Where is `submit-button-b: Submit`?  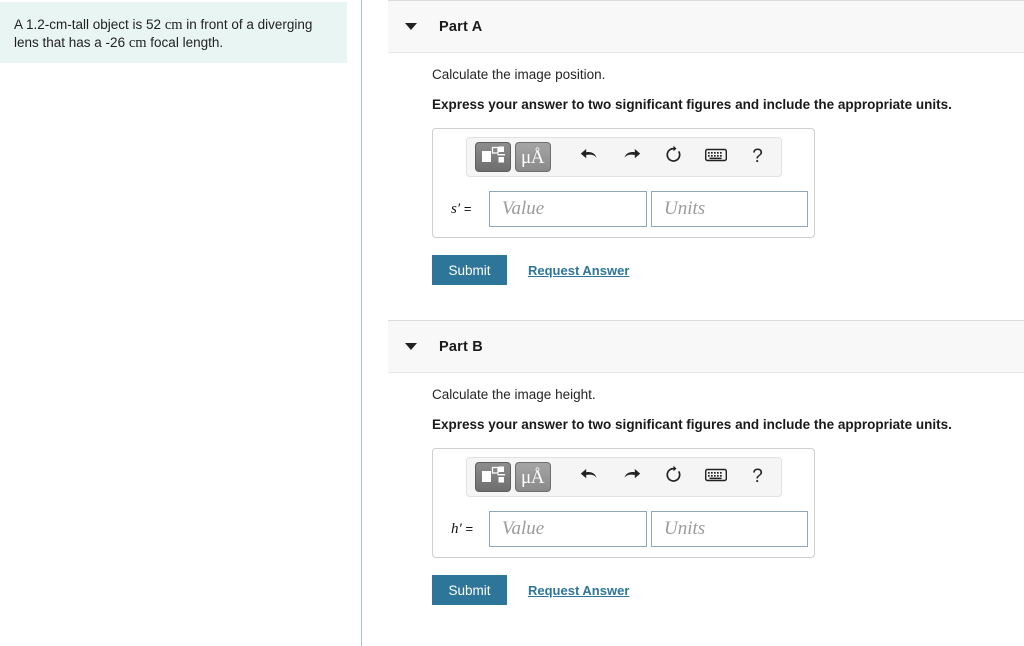
submit-button-b: Submit is located at coordinates (469, 590).